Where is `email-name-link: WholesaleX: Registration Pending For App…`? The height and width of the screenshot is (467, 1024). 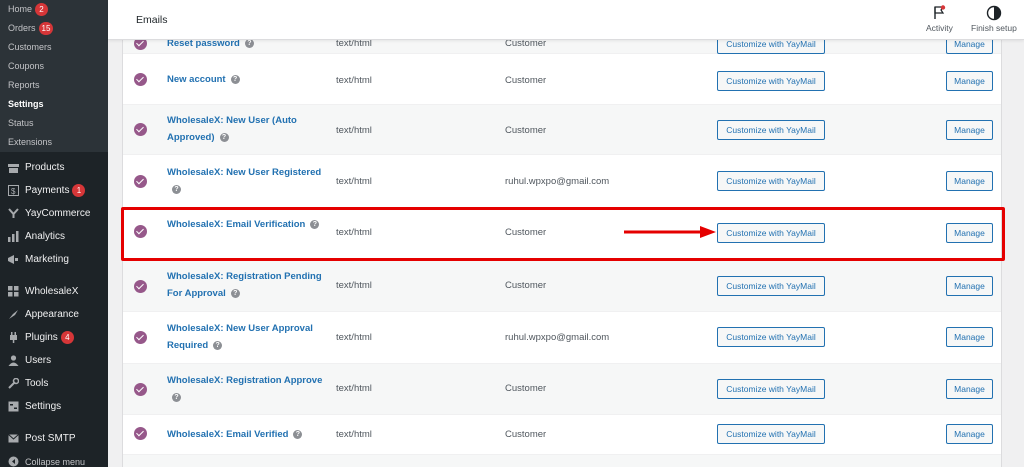
email-name-link: WholesaleX: Registration Pending For App… is located at coordinates (247, 285).